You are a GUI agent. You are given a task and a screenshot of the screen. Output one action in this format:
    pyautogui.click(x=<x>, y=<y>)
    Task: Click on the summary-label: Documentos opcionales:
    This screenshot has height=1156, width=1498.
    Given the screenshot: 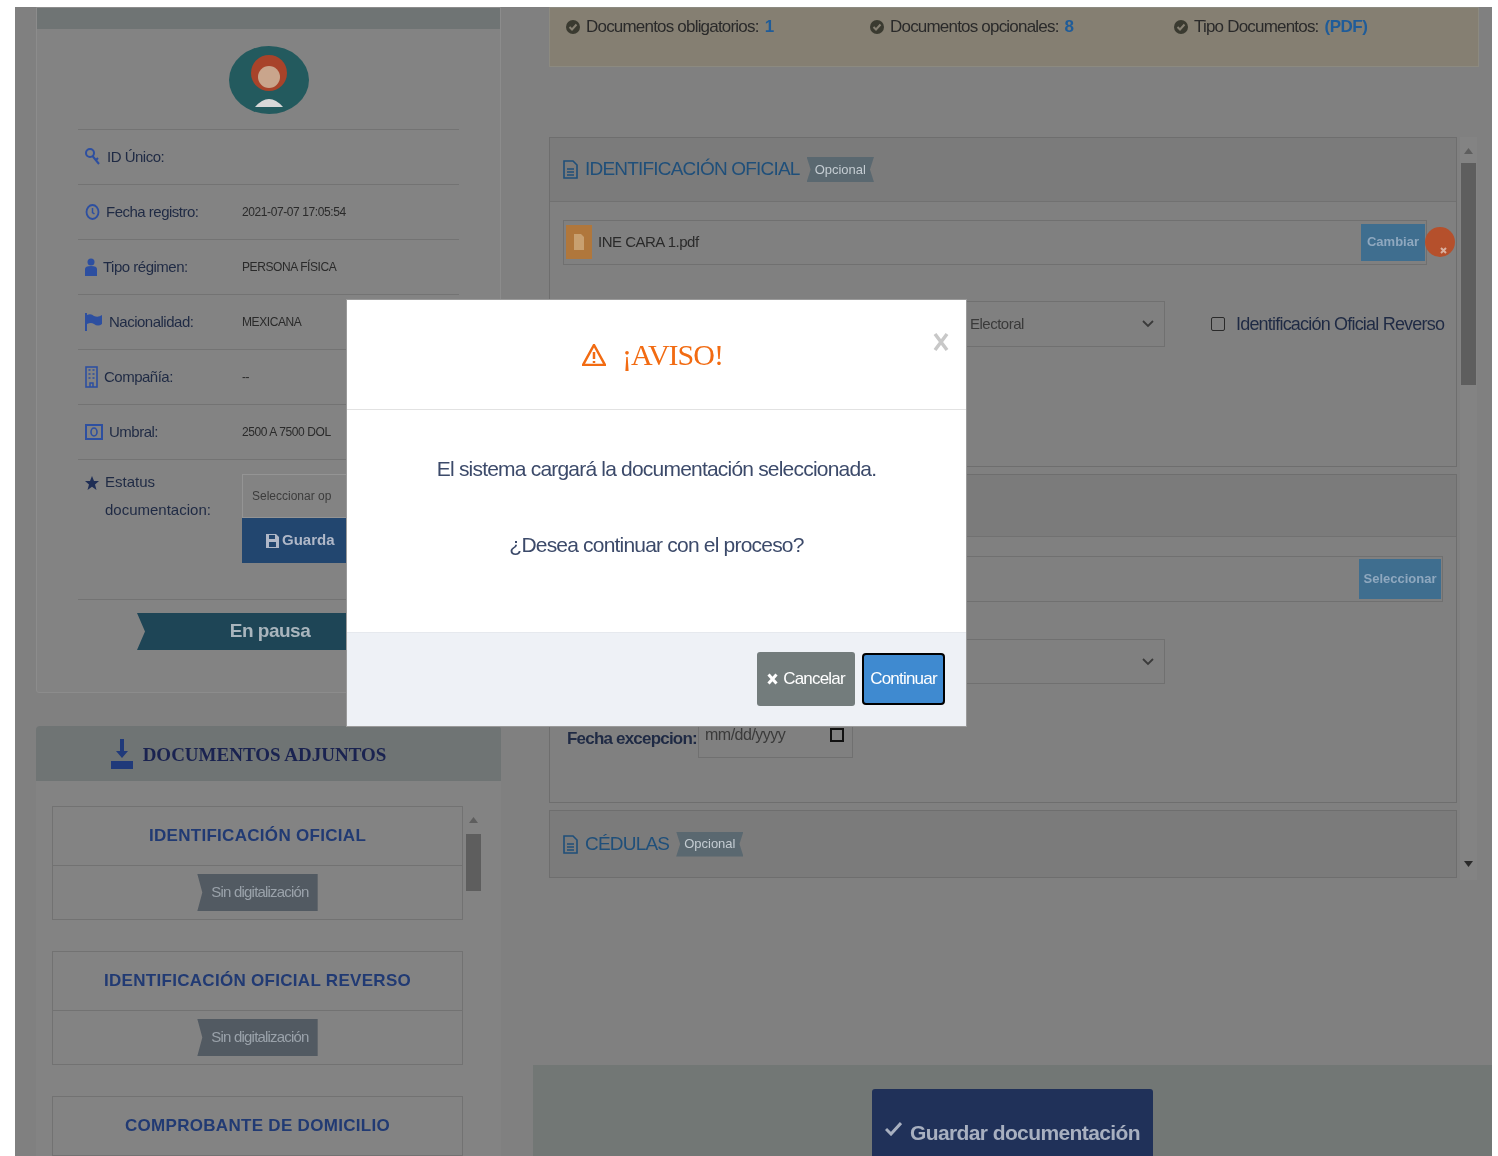 What is the action you would take?
    pyautogui.click(x=974, y=27)
    